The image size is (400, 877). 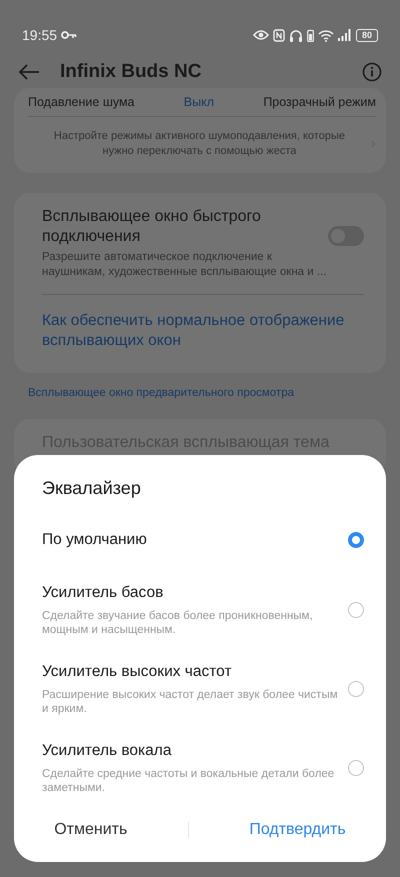 I want to click on info-icon, so click(x=372, y=72).